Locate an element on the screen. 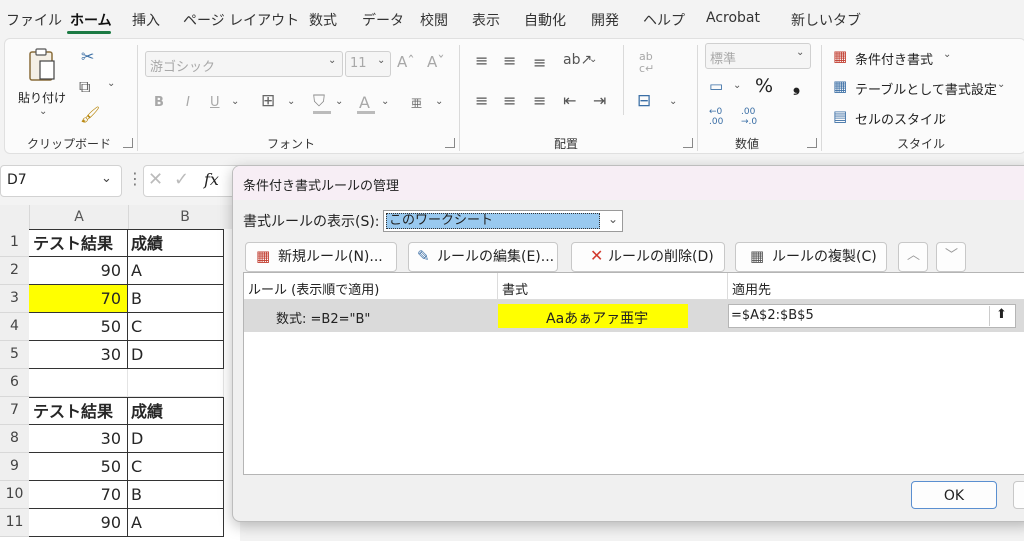 The image size is (1024, 541). column-header-a: A is located at coordinates (78, 217).